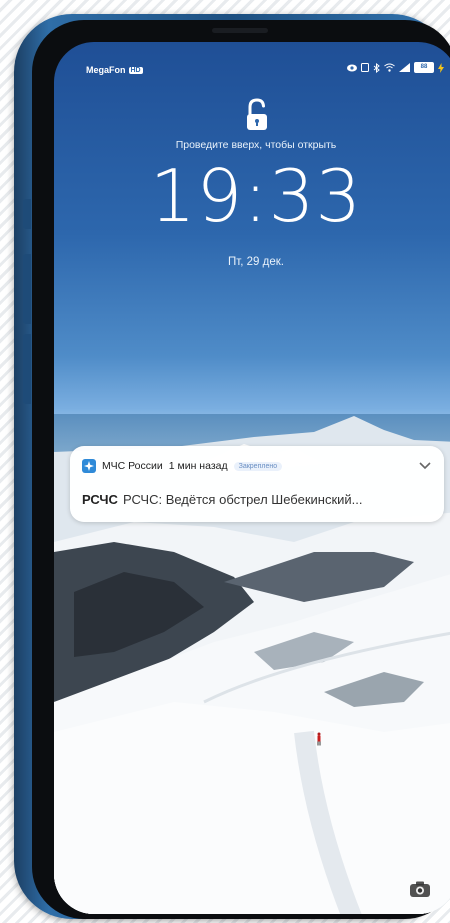 This screenshot has width=450, height=923. I want to click on notification-time: 1 мин назад, so click(198, 466).